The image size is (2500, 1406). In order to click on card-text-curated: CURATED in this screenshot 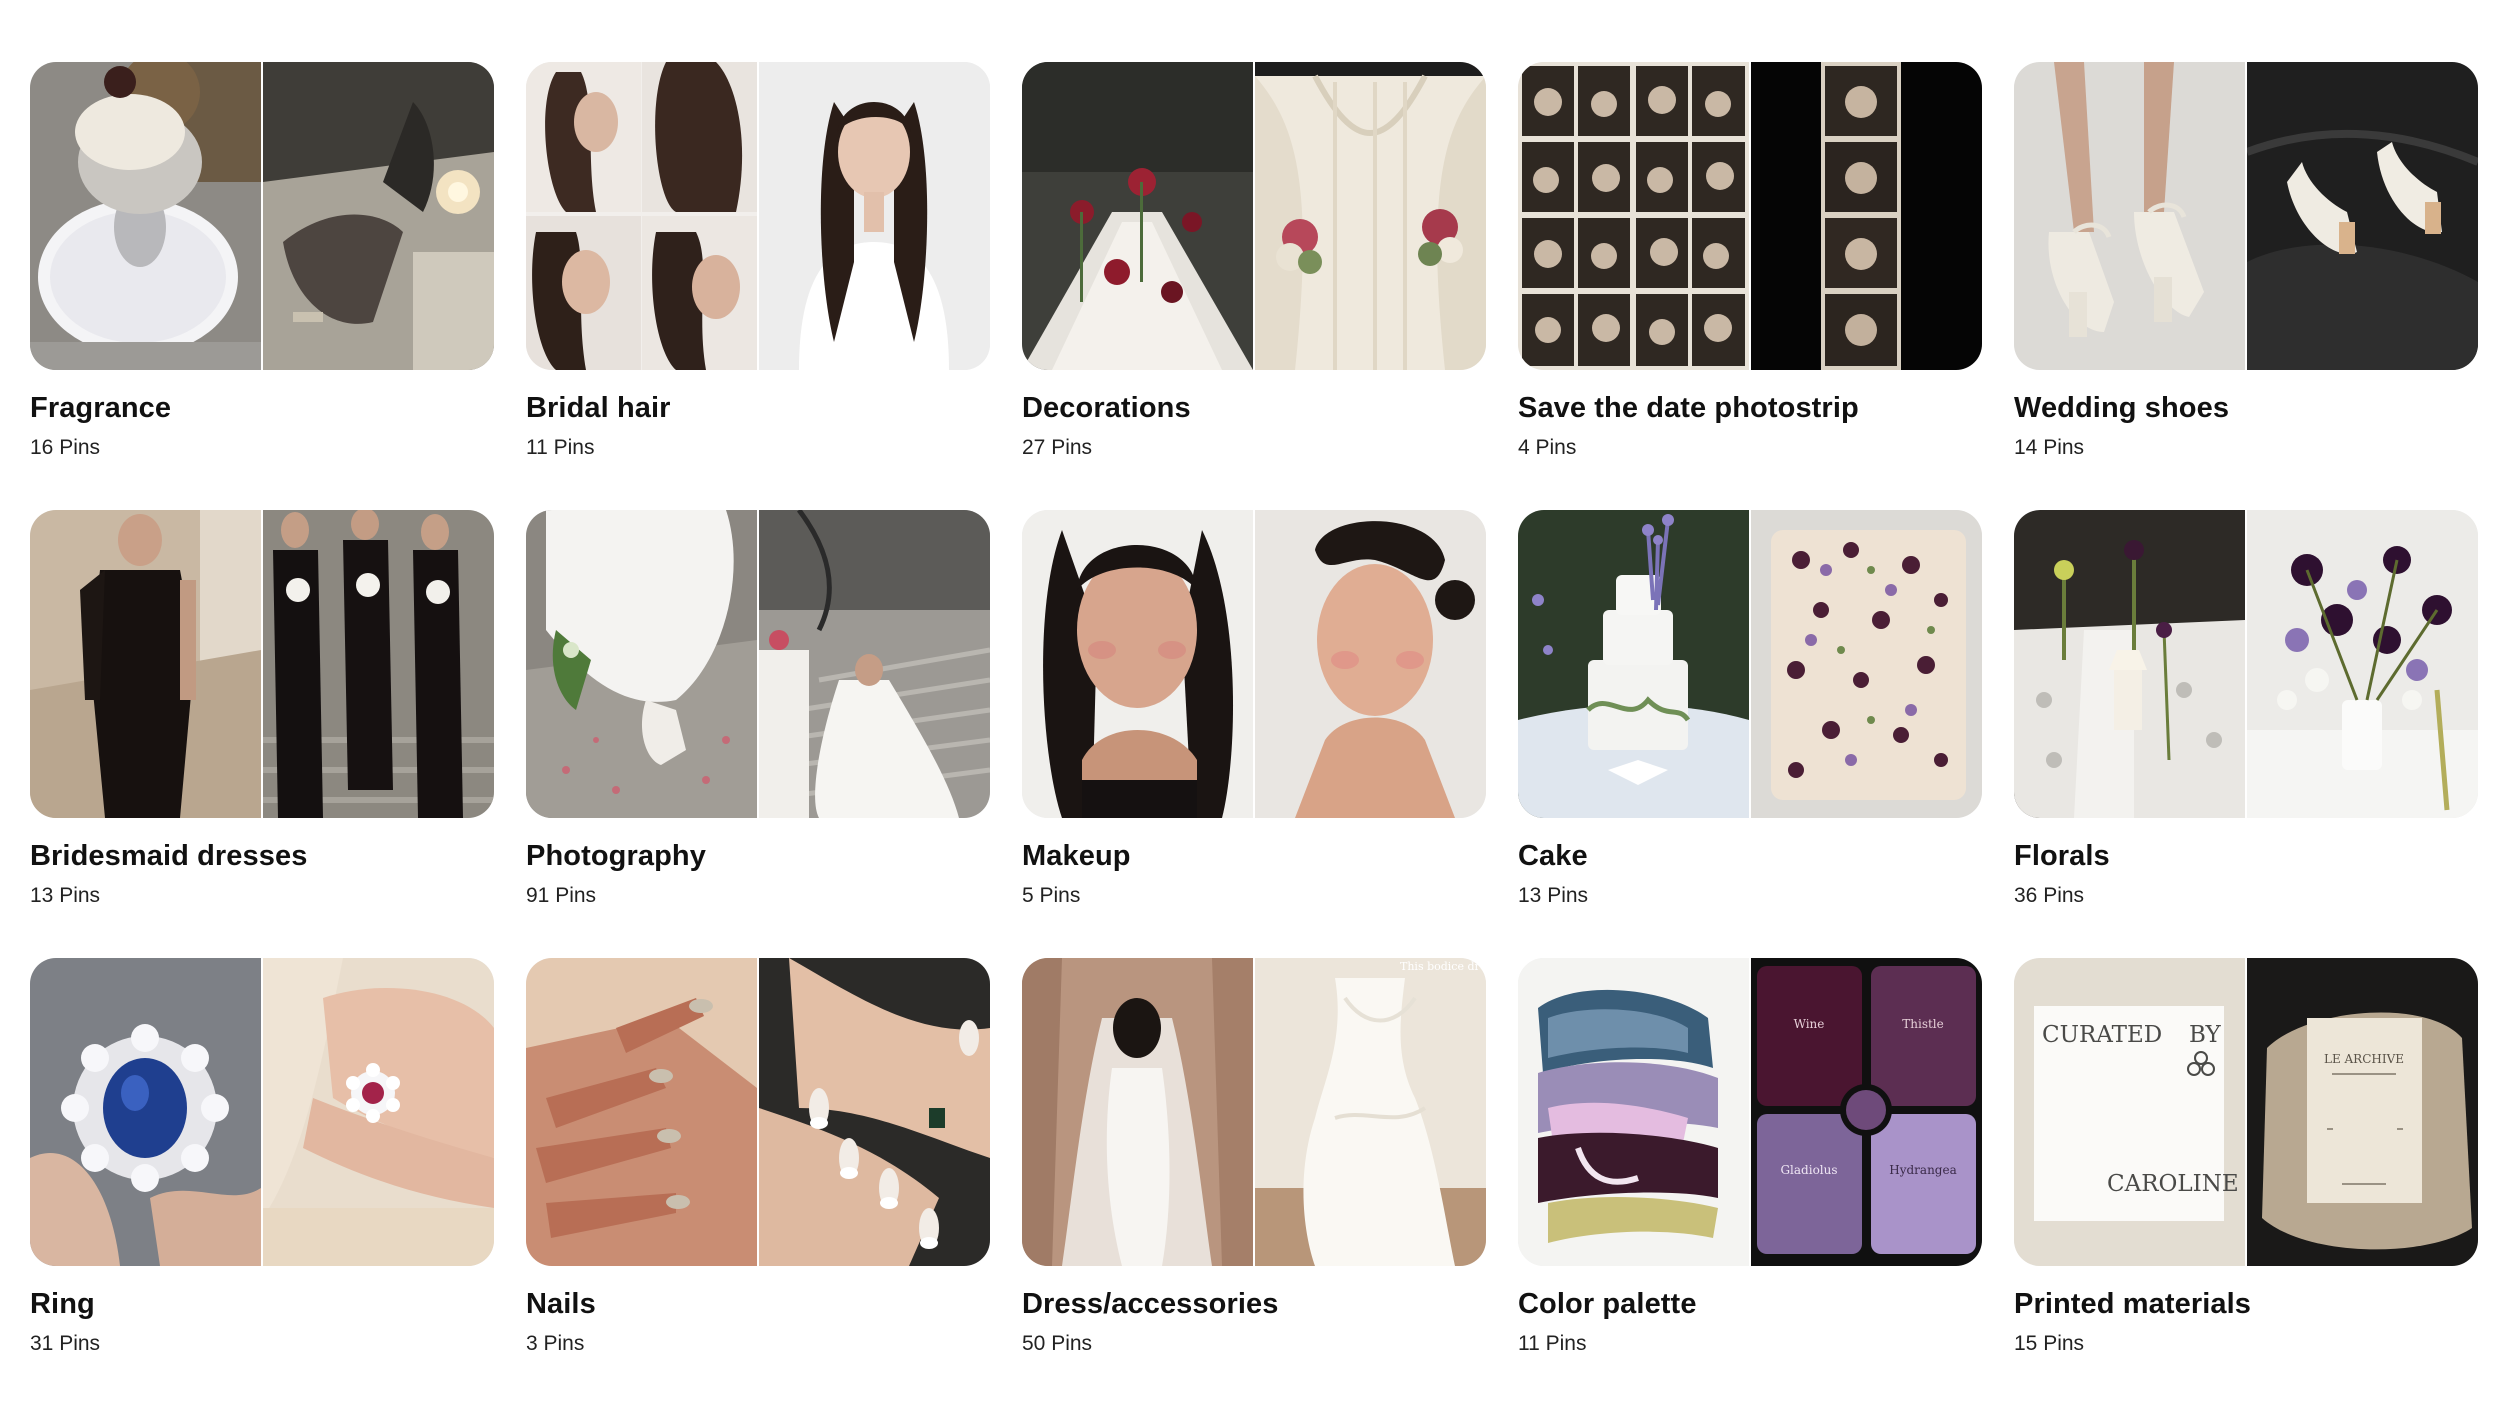, I will do `click(2102, 1035)`.